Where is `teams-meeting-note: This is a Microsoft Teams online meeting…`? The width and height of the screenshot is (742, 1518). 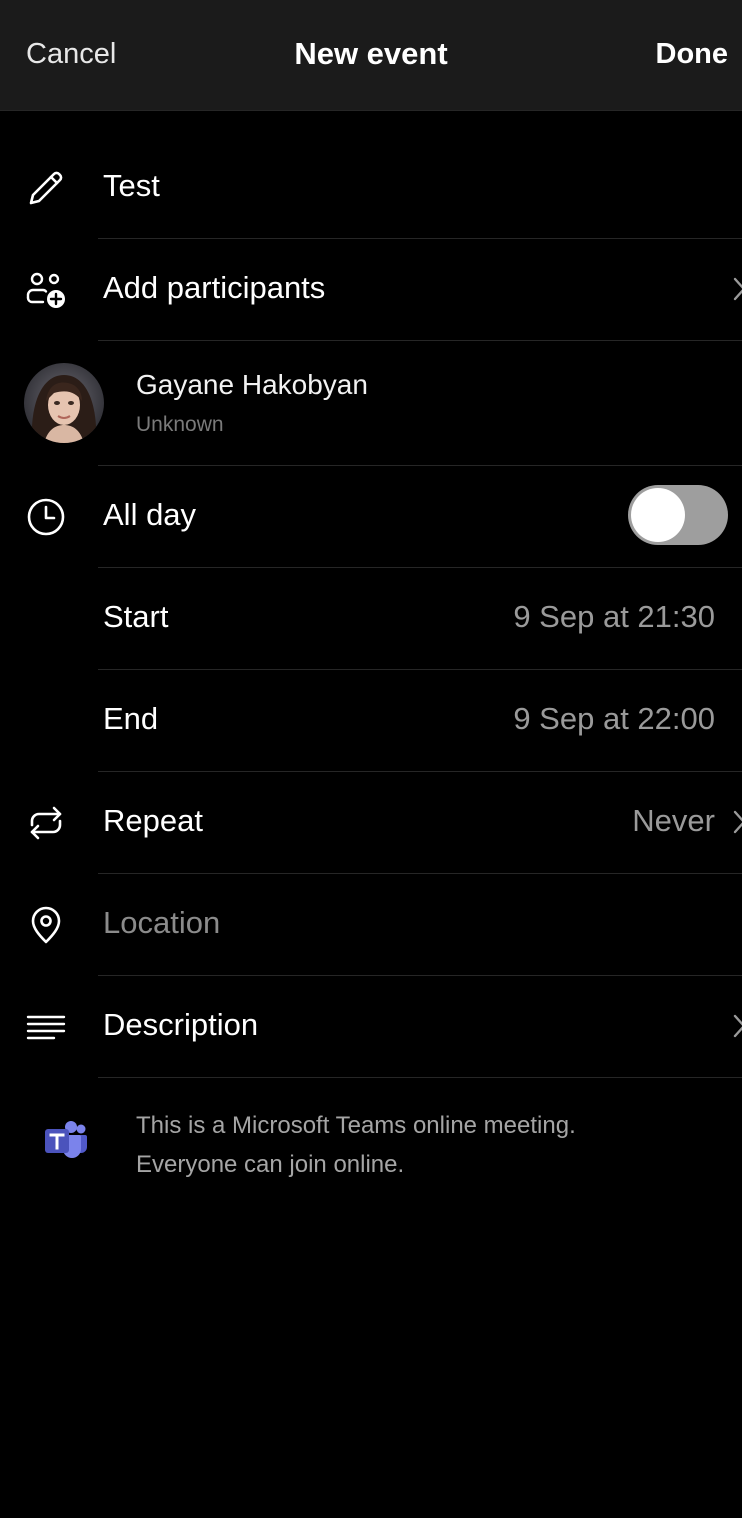
teams-meeting-note: This is a Microsoft Teams online meeting… is located at coordinates (371, 1146).